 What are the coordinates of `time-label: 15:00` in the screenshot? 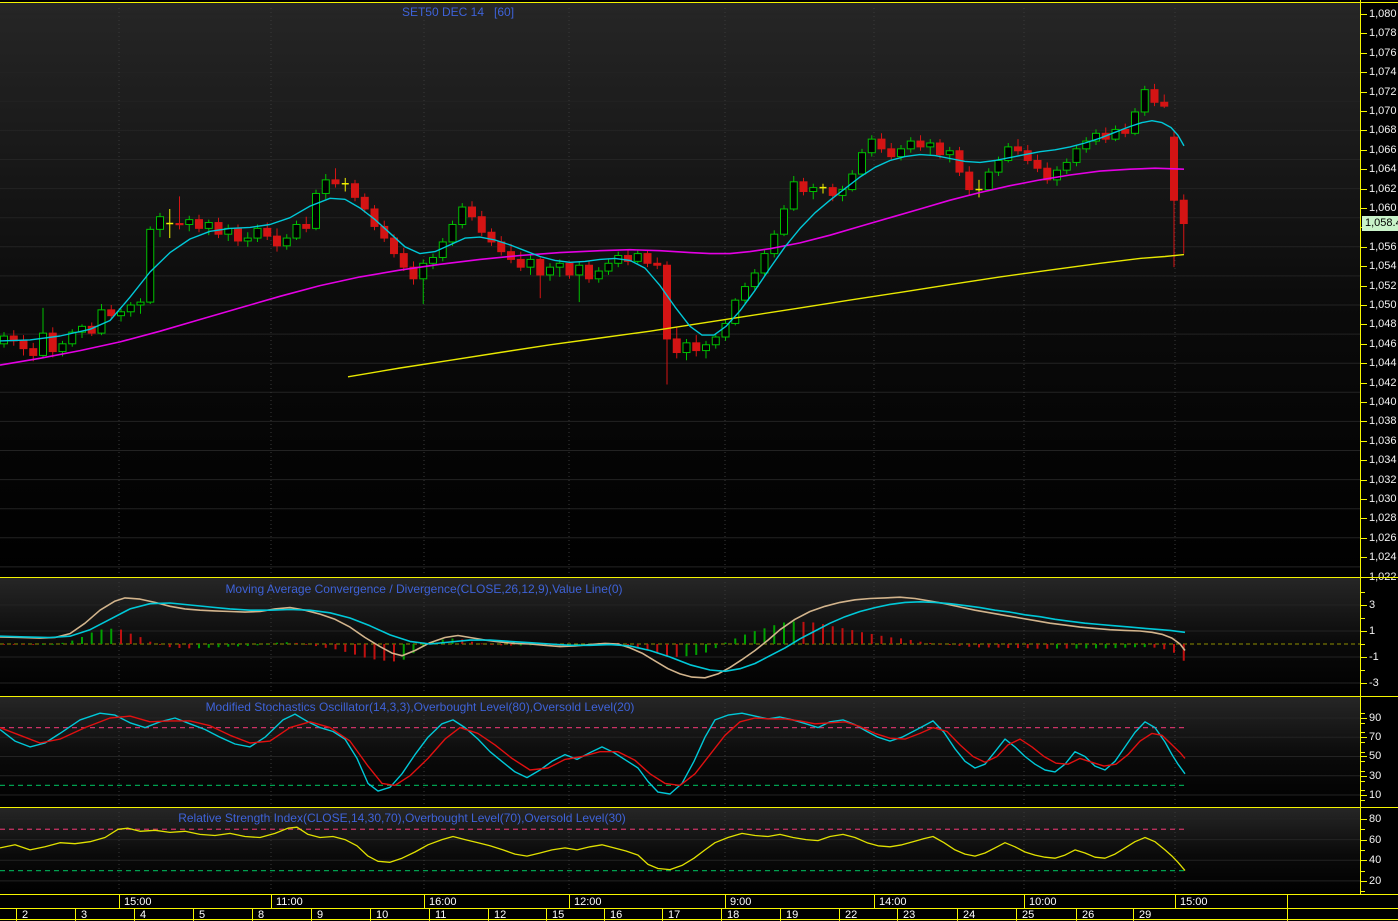 It's located at (138, 902).